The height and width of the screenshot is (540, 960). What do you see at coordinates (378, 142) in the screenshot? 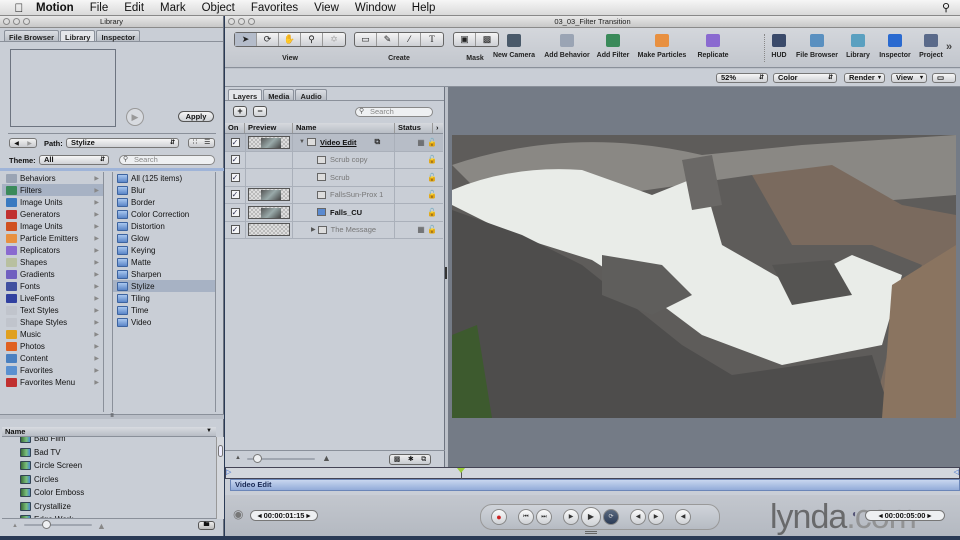
I see `group-type-icon: ⧉` at bounding box center [378, 142].